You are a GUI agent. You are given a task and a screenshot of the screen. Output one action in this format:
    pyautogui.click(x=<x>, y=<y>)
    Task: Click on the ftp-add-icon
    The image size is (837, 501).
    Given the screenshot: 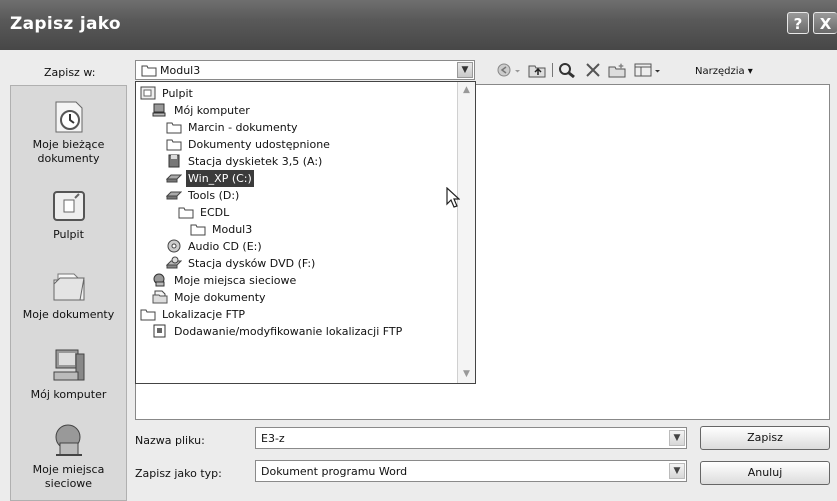 What is the action you would take?
    pyautogui.click(x=159, y=331)
    